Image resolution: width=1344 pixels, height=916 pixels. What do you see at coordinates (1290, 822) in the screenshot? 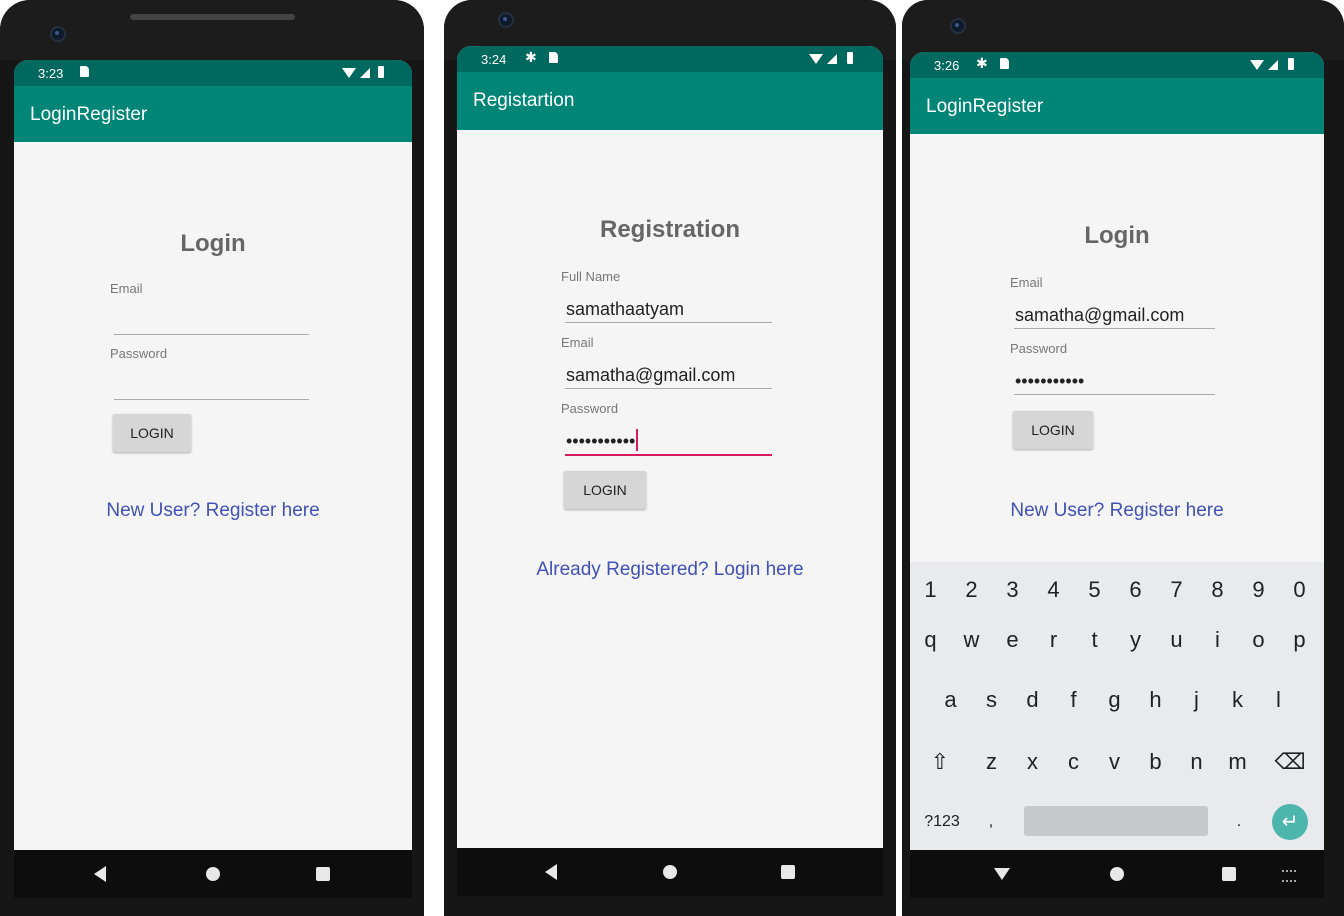
I see `enter-icon: ↵` at bounding box center [1290, 822].